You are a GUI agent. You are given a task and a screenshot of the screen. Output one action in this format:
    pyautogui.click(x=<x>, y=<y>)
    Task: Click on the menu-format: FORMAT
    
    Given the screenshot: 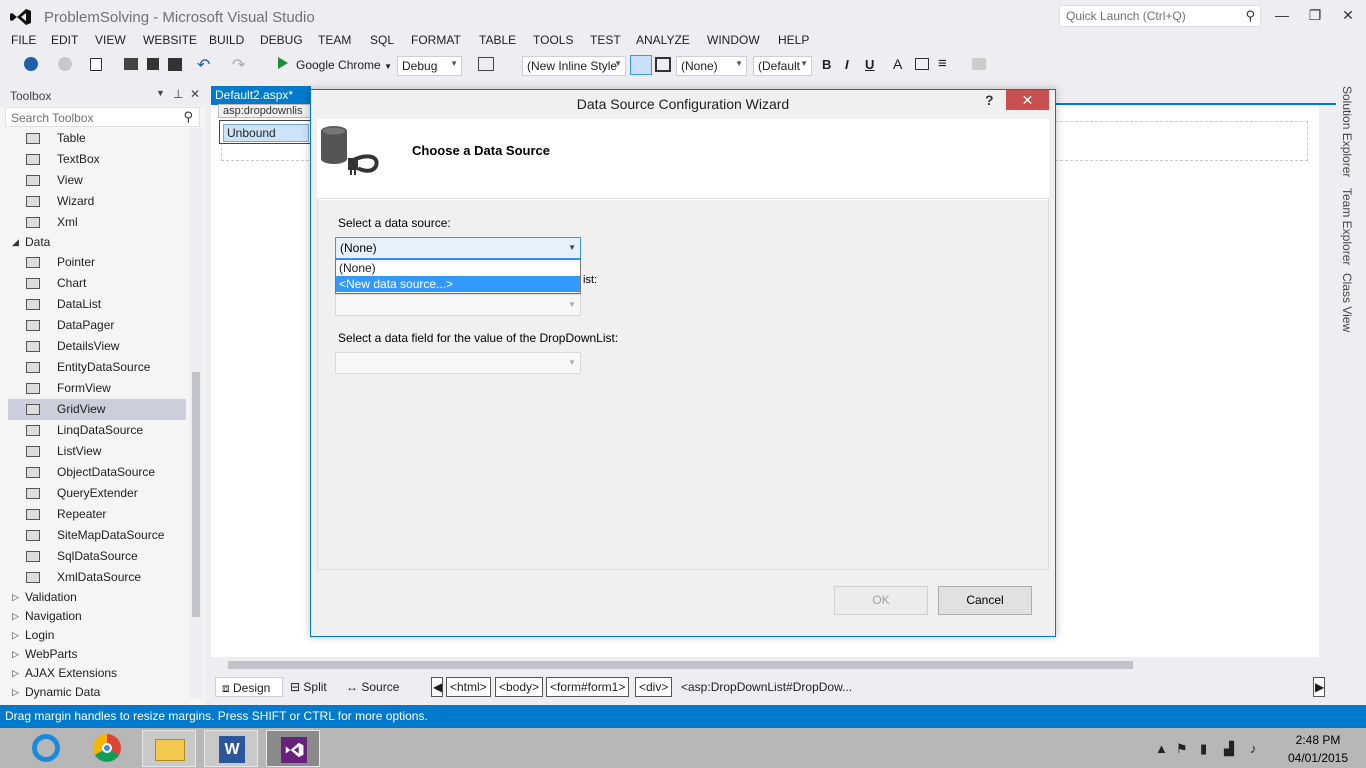 What is the action you would take?
    pyautogui.click(x=436, y=40)
    